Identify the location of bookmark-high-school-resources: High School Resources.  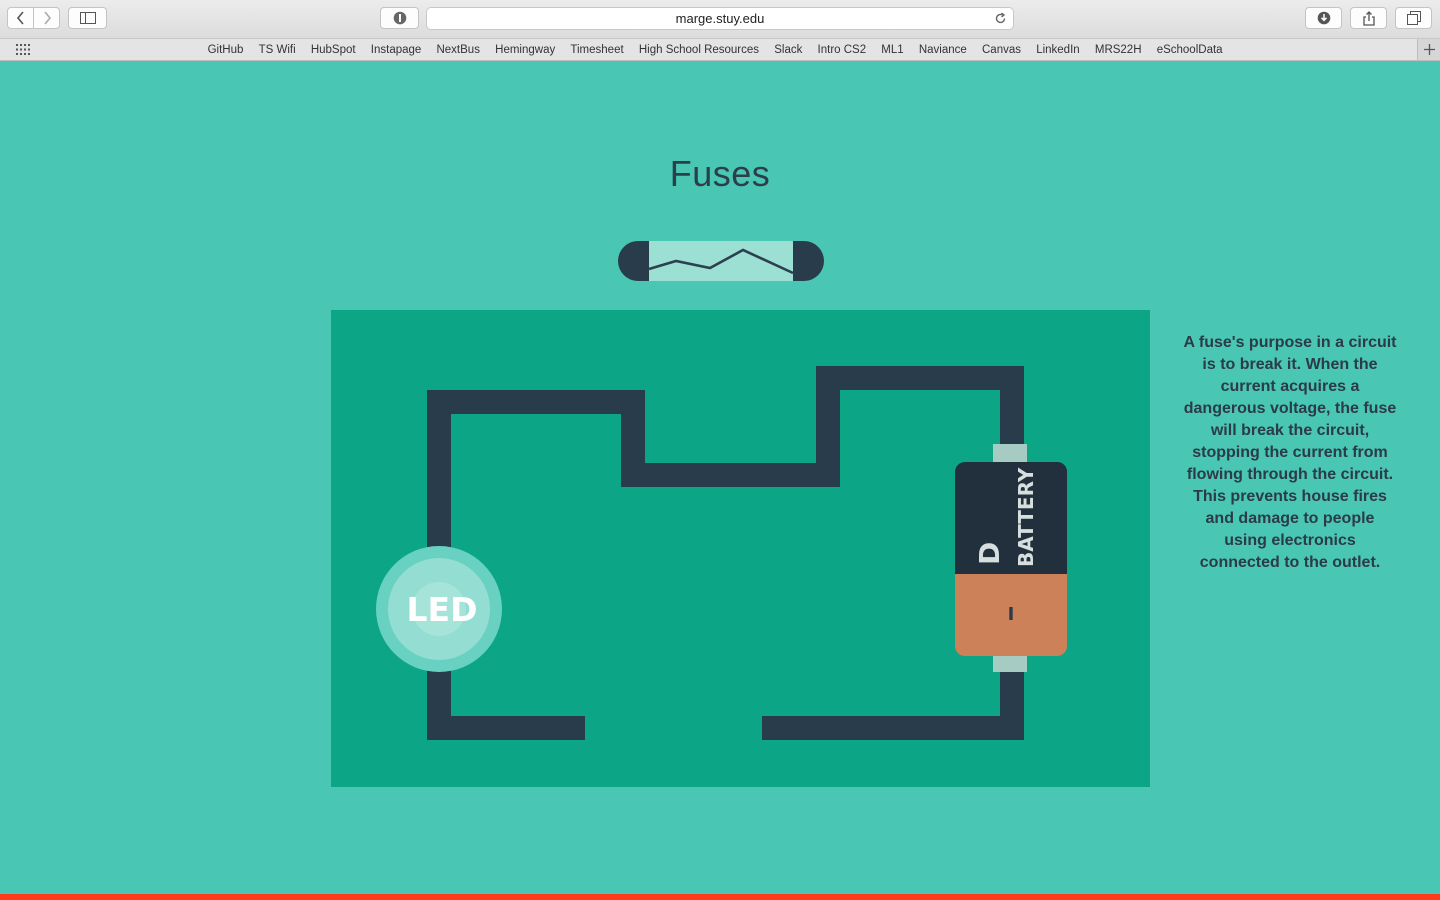
(698, 50).